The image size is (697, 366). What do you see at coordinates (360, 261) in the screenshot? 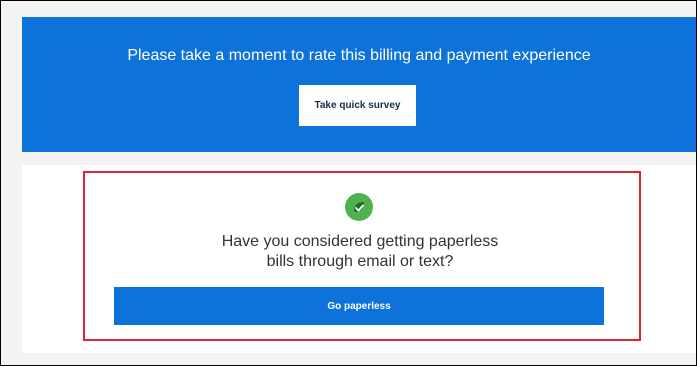
I see `paperless-question-line2: bills through email or text?` at bounding box center [360, 261].